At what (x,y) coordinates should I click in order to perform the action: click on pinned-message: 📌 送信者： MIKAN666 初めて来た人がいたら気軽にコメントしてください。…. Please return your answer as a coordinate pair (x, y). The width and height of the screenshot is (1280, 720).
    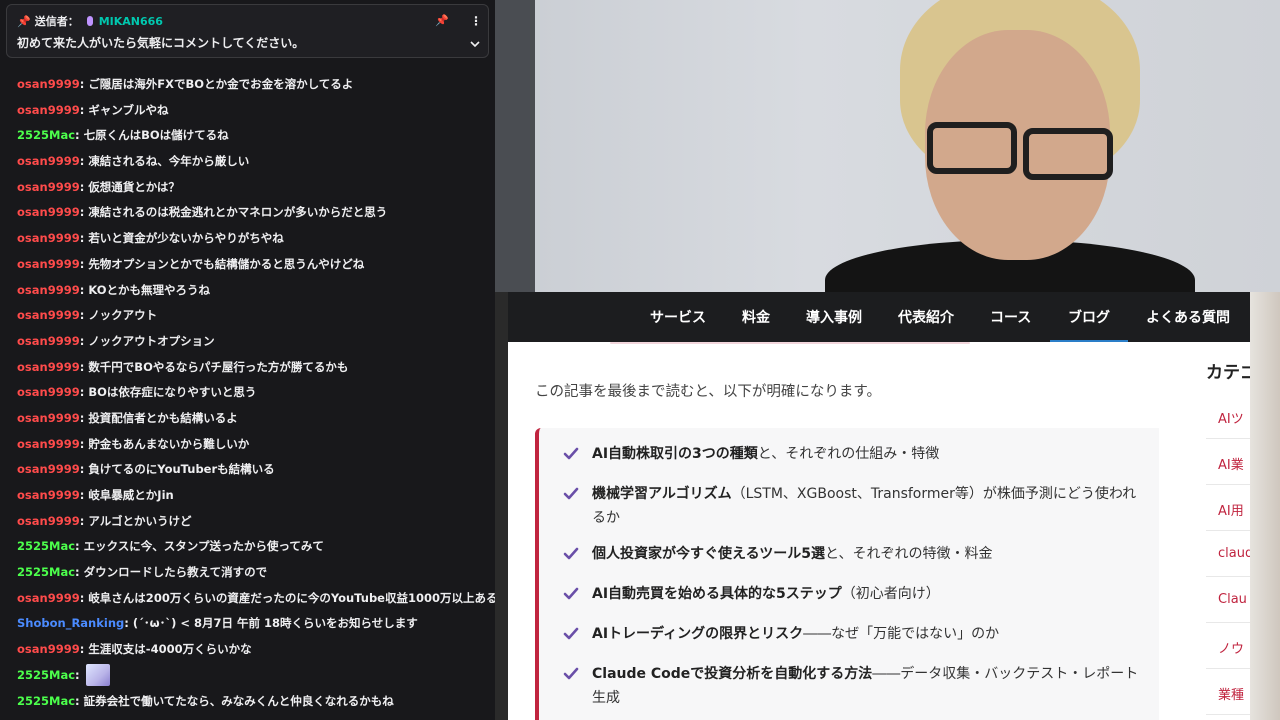
    Looking at the image, I should click on (247, 31).